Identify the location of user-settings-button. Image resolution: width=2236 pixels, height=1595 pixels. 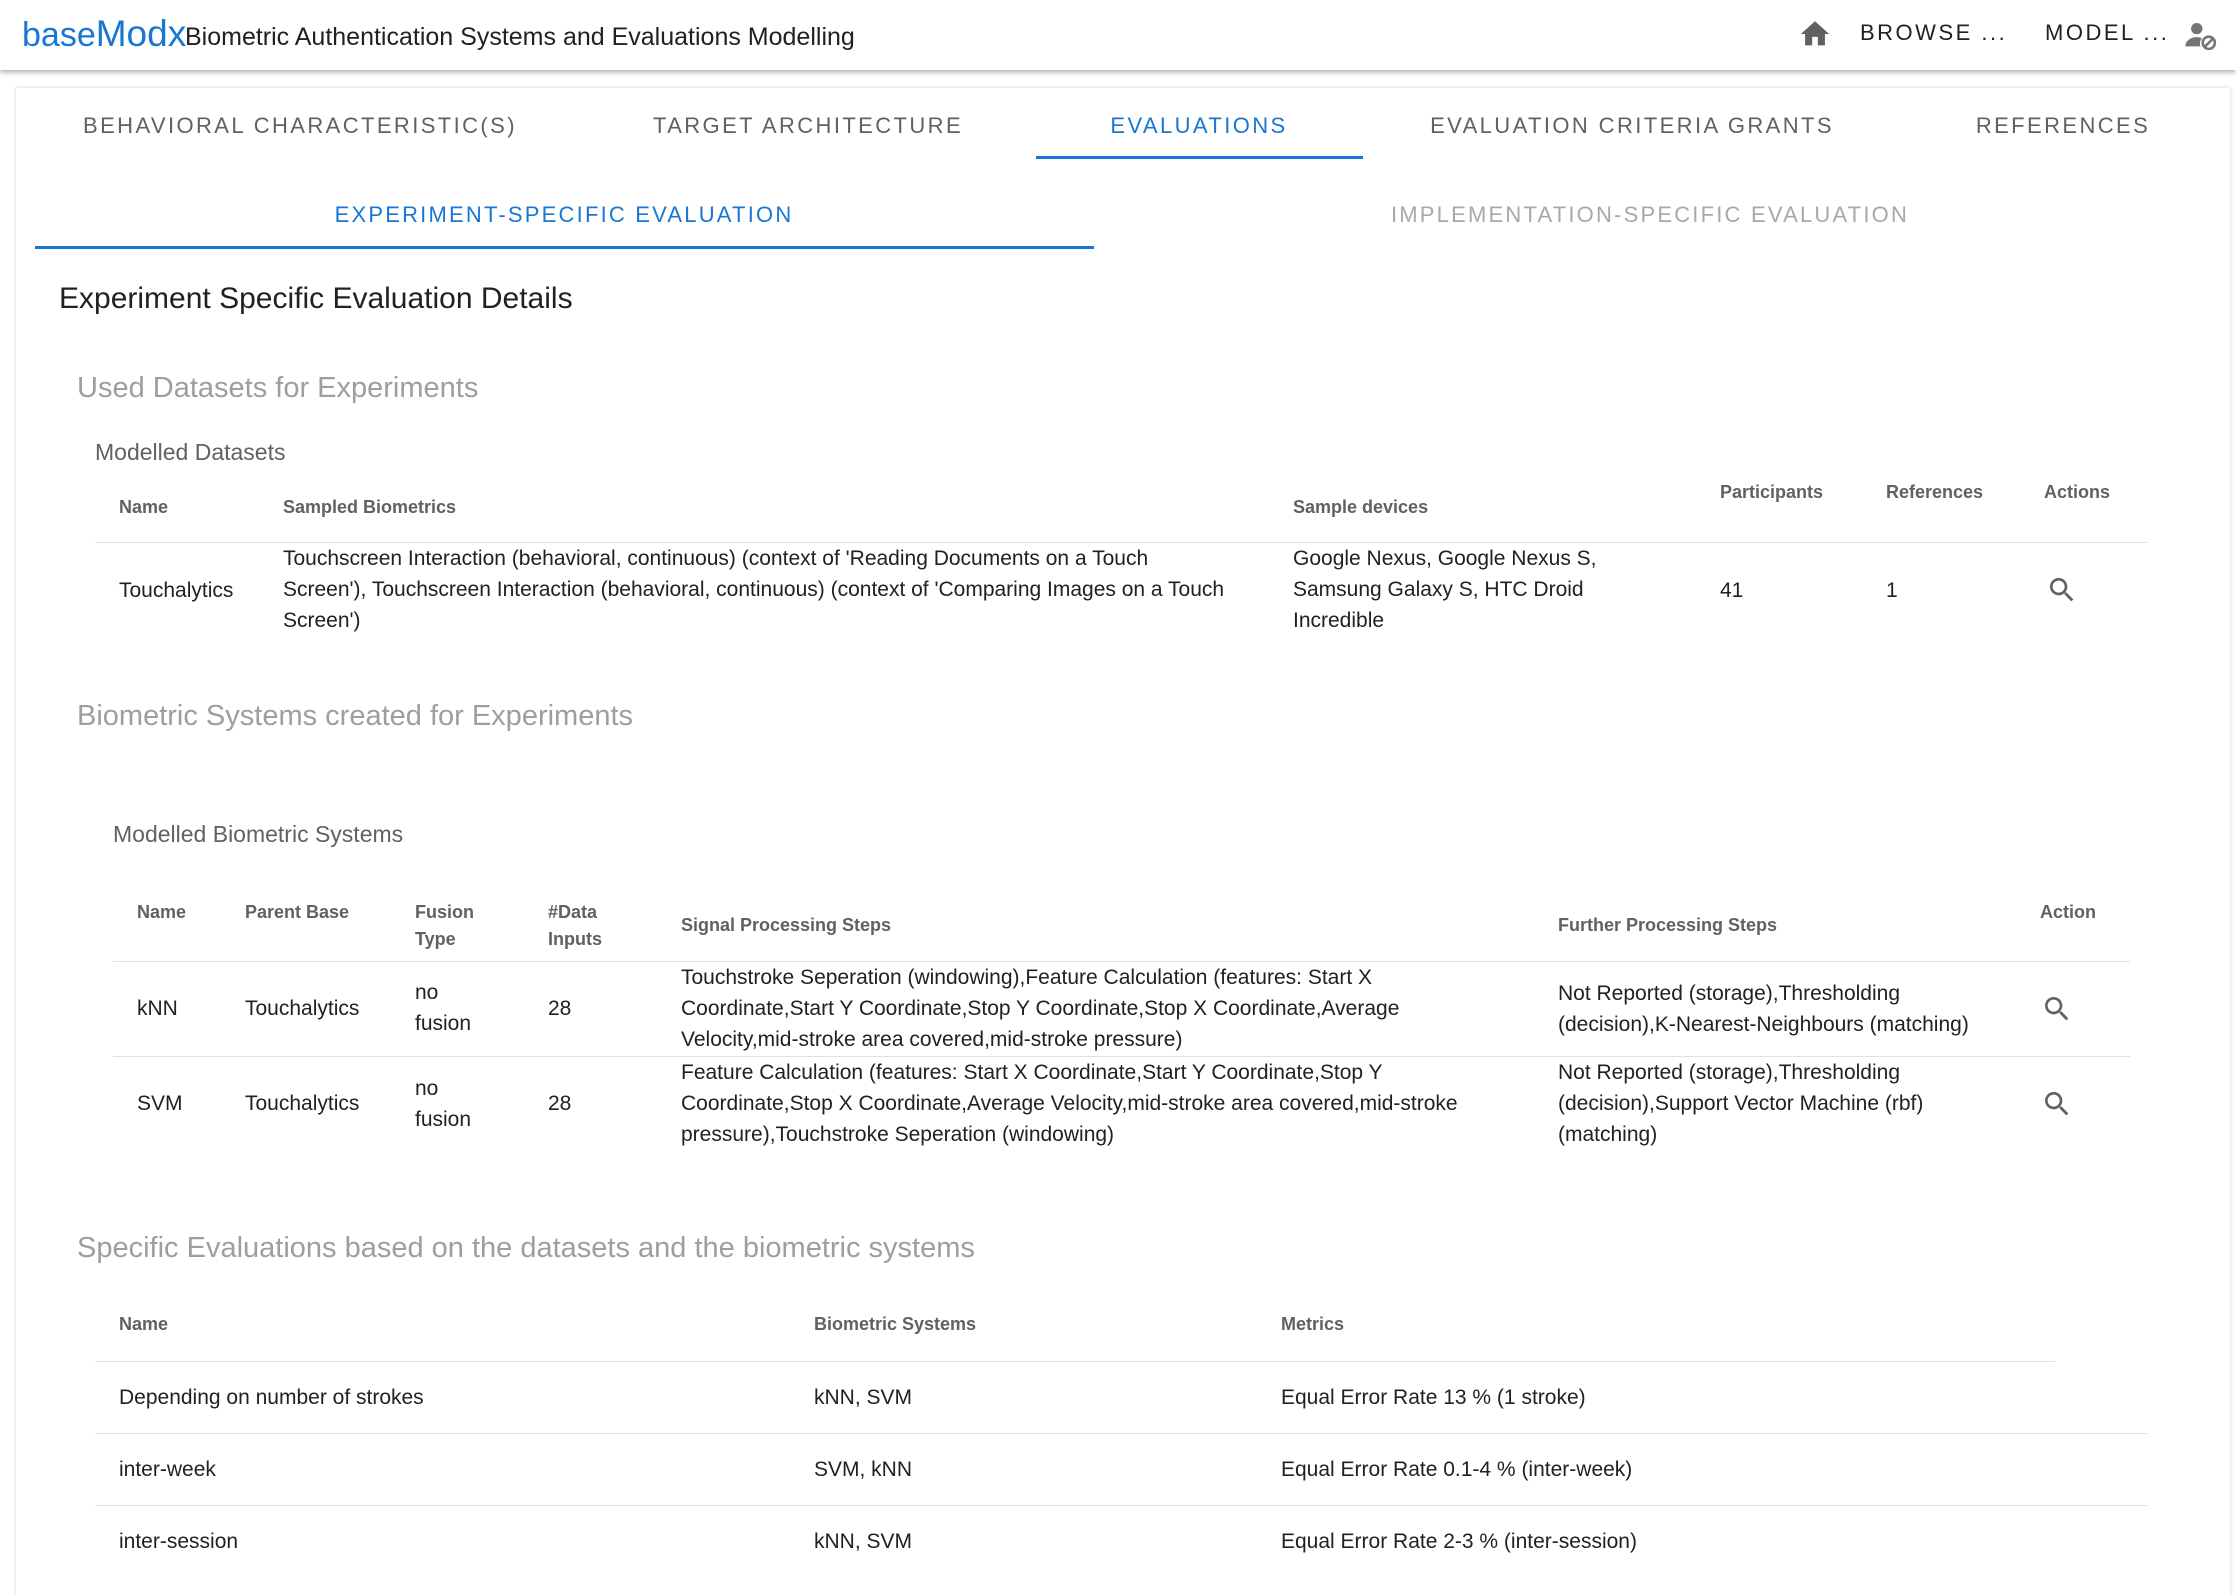
(2201, 35).